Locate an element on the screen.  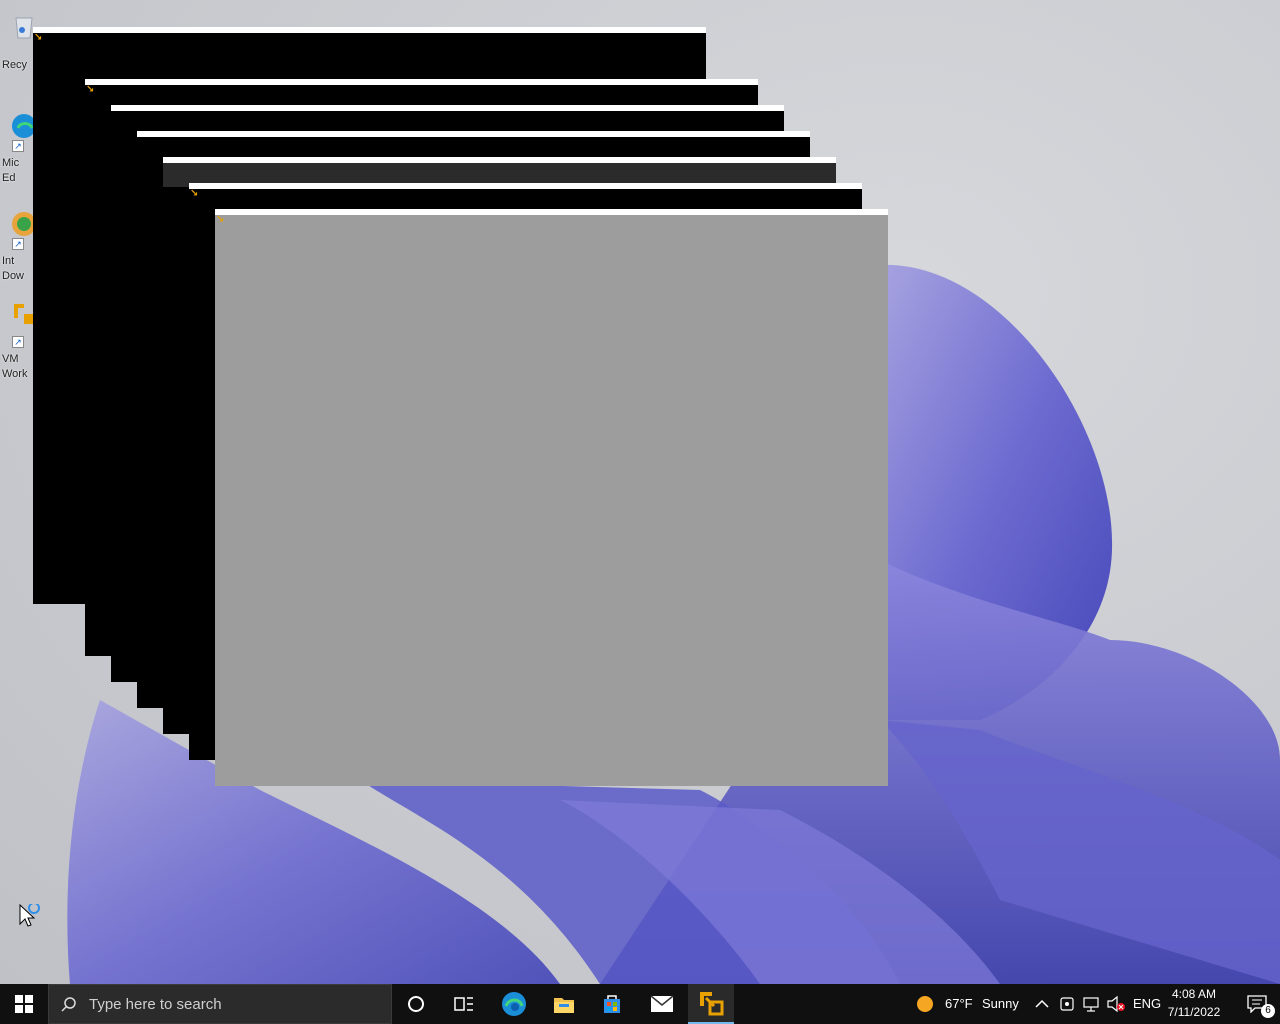
volume-muted-icon is located at coordinates (1116, 1004).